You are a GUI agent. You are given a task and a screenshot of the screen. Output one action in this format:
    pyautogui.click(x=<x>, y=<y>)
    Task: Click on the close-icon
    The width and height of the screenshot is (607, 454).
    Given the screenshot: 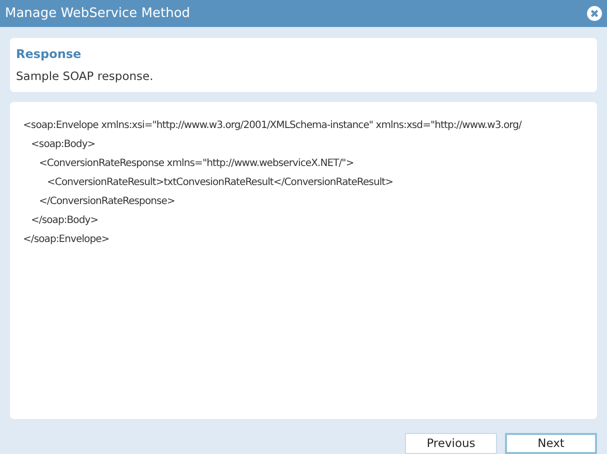 What is the action you would take?
    pyautogui.click(x=594, y=13)
    